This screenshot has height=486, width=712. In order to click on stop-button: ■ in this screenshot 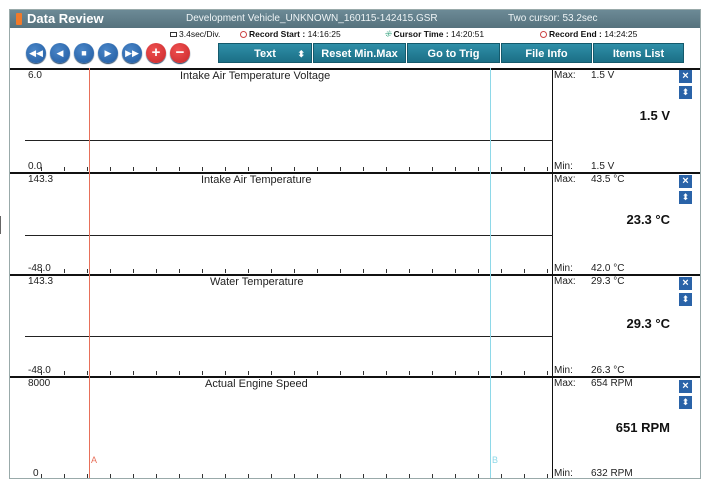, I will do `click(84, 53)`.